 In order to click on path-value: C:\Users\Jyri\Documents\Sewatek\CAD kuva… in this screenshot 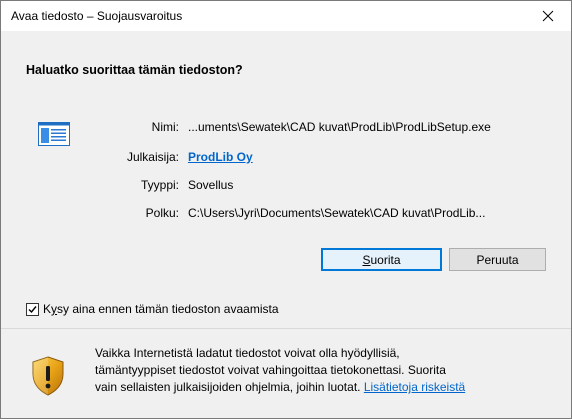, I will do `click(337, 213)`.